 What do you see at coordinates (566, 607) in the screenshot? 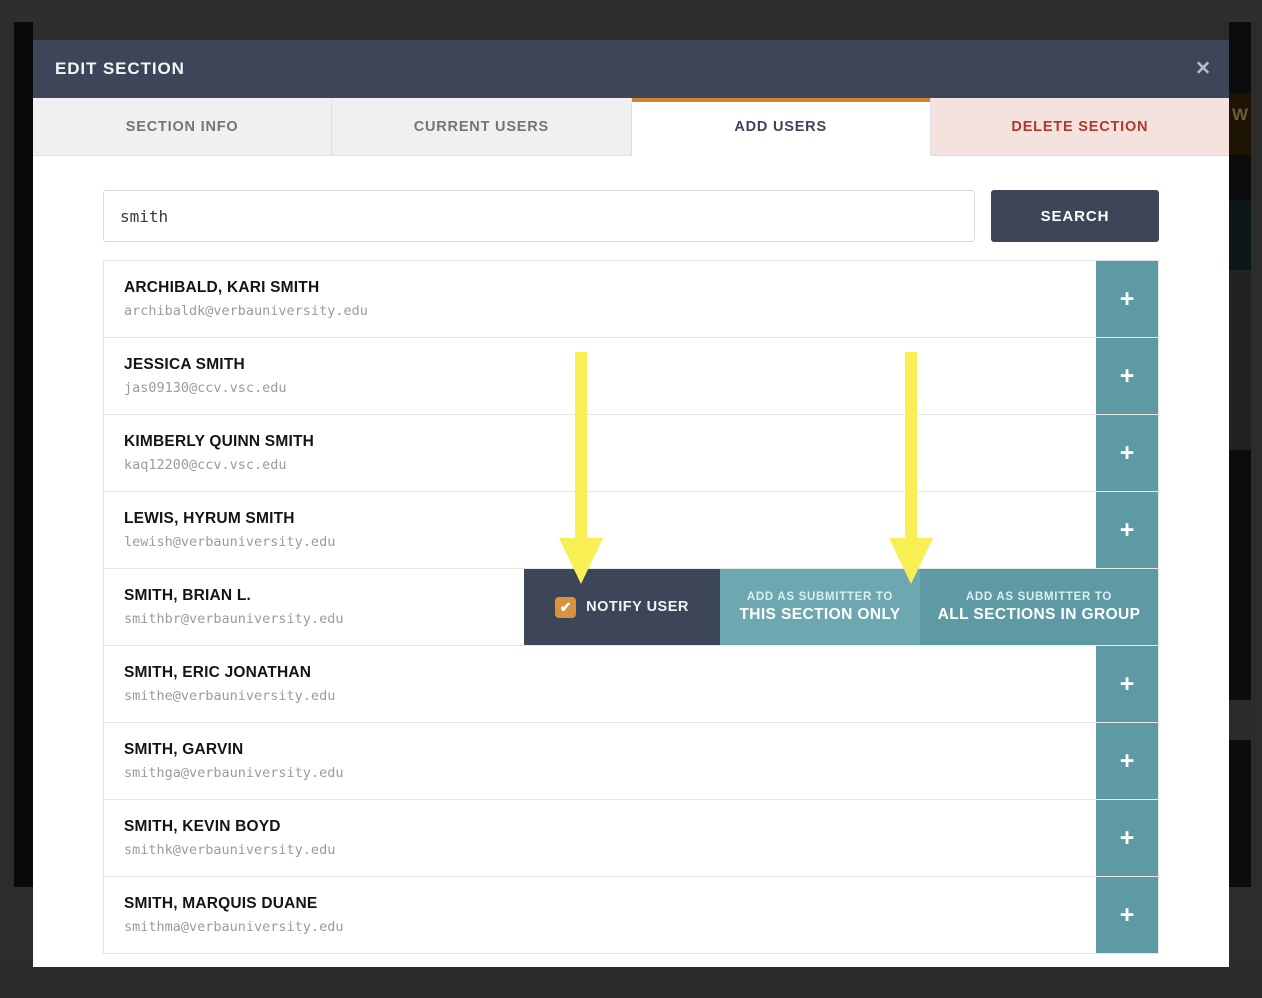
I see `checkmark-icon: ✔` at bounding box center [566, 607].